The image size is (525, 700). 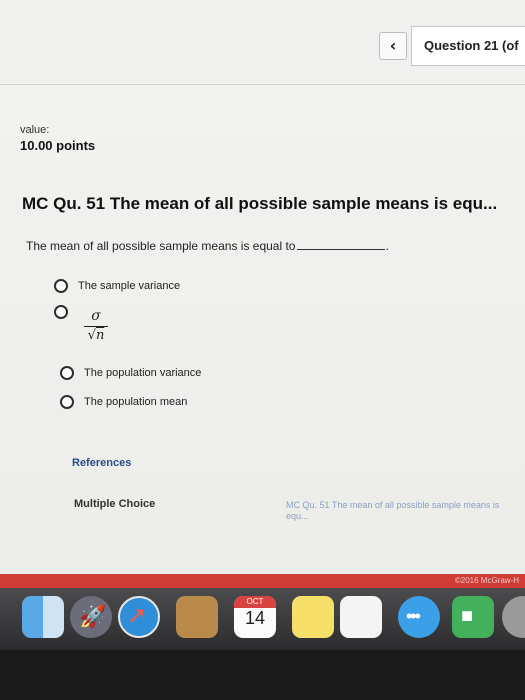 What do you see at coordinates (262, 581) in the screenshot?
I see `footer-bar` at bounding box center [262, 581].